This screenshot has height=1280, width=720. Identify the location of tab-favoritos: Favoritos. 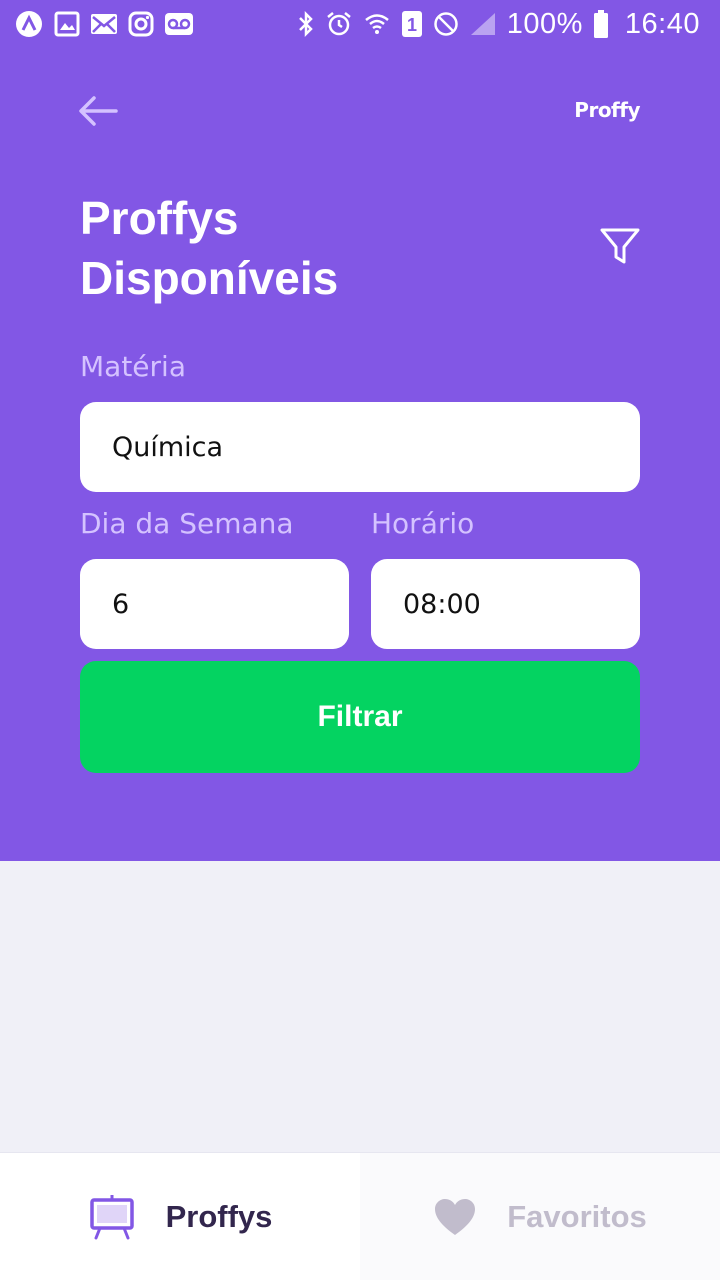
(540, 1216).